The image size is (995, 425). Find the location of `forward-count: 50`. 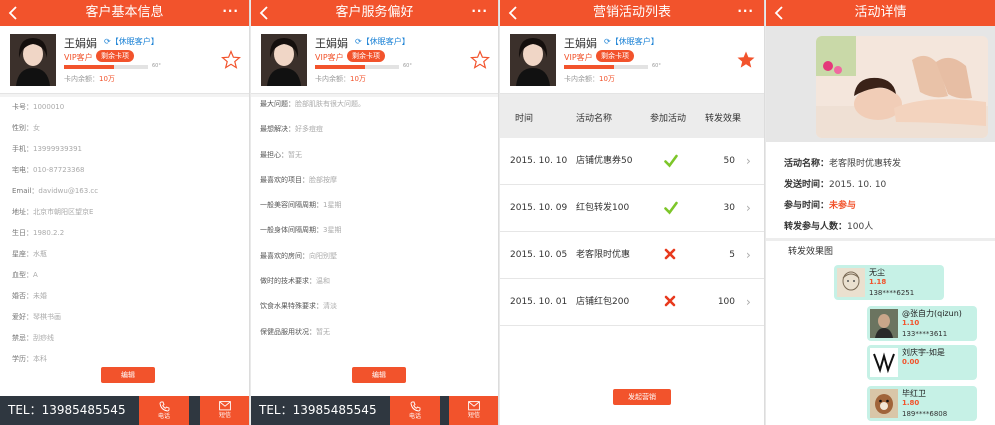

forward-count: 50 is located at coordinates (729, 161).